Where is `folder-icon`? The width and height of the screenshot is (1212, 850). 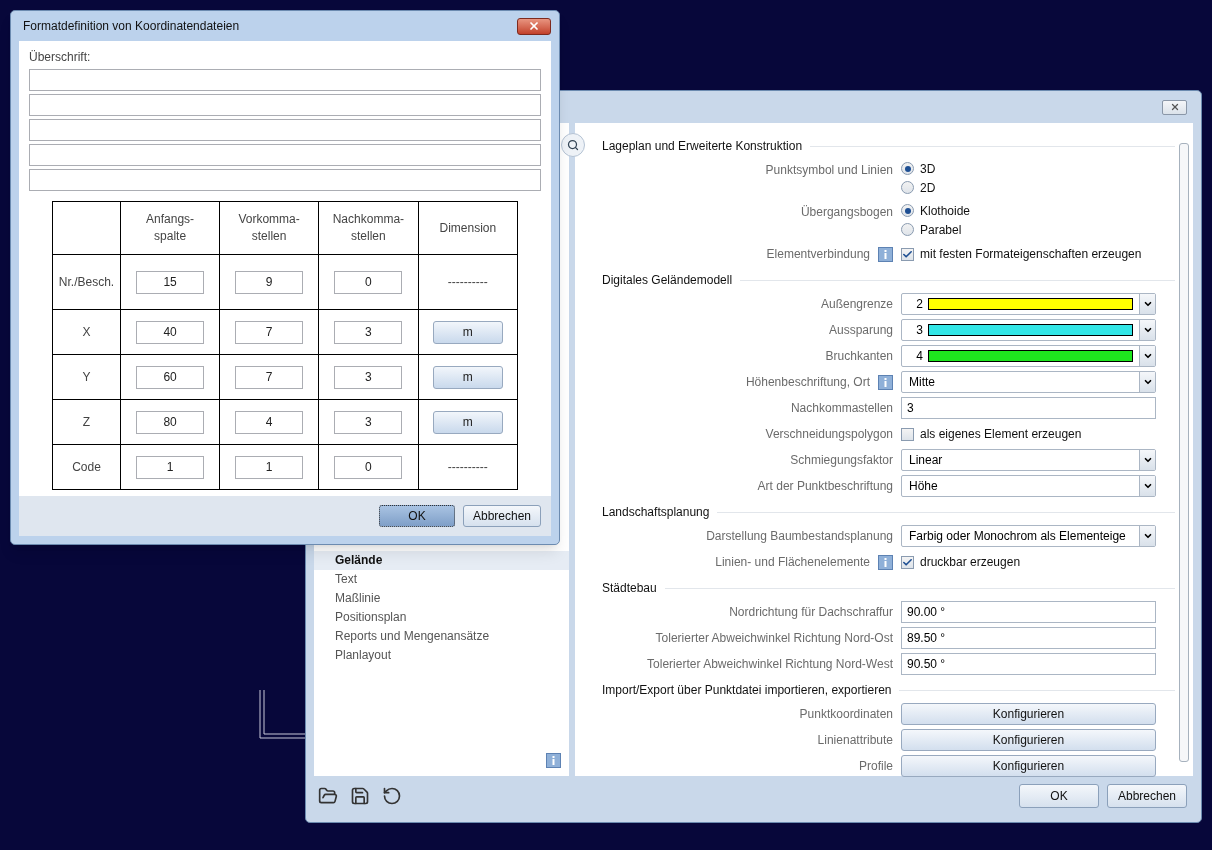
folder-icon is located at coordinates (328, 796).